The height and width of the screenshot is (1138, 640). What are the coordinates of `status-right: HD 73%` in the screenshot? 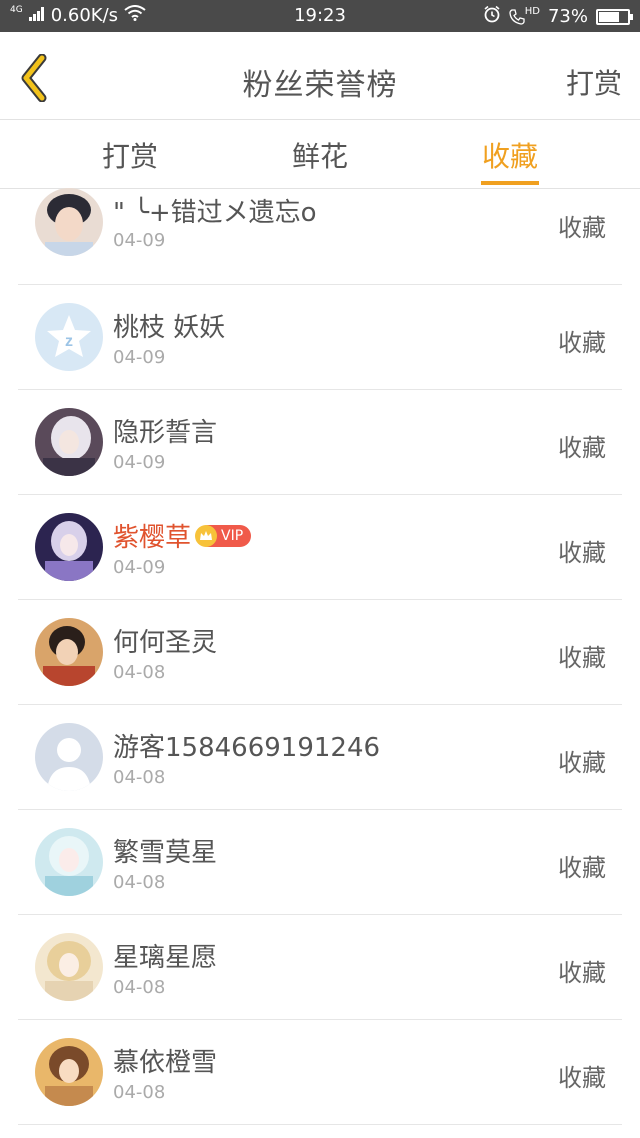 It's located at (558, 16).